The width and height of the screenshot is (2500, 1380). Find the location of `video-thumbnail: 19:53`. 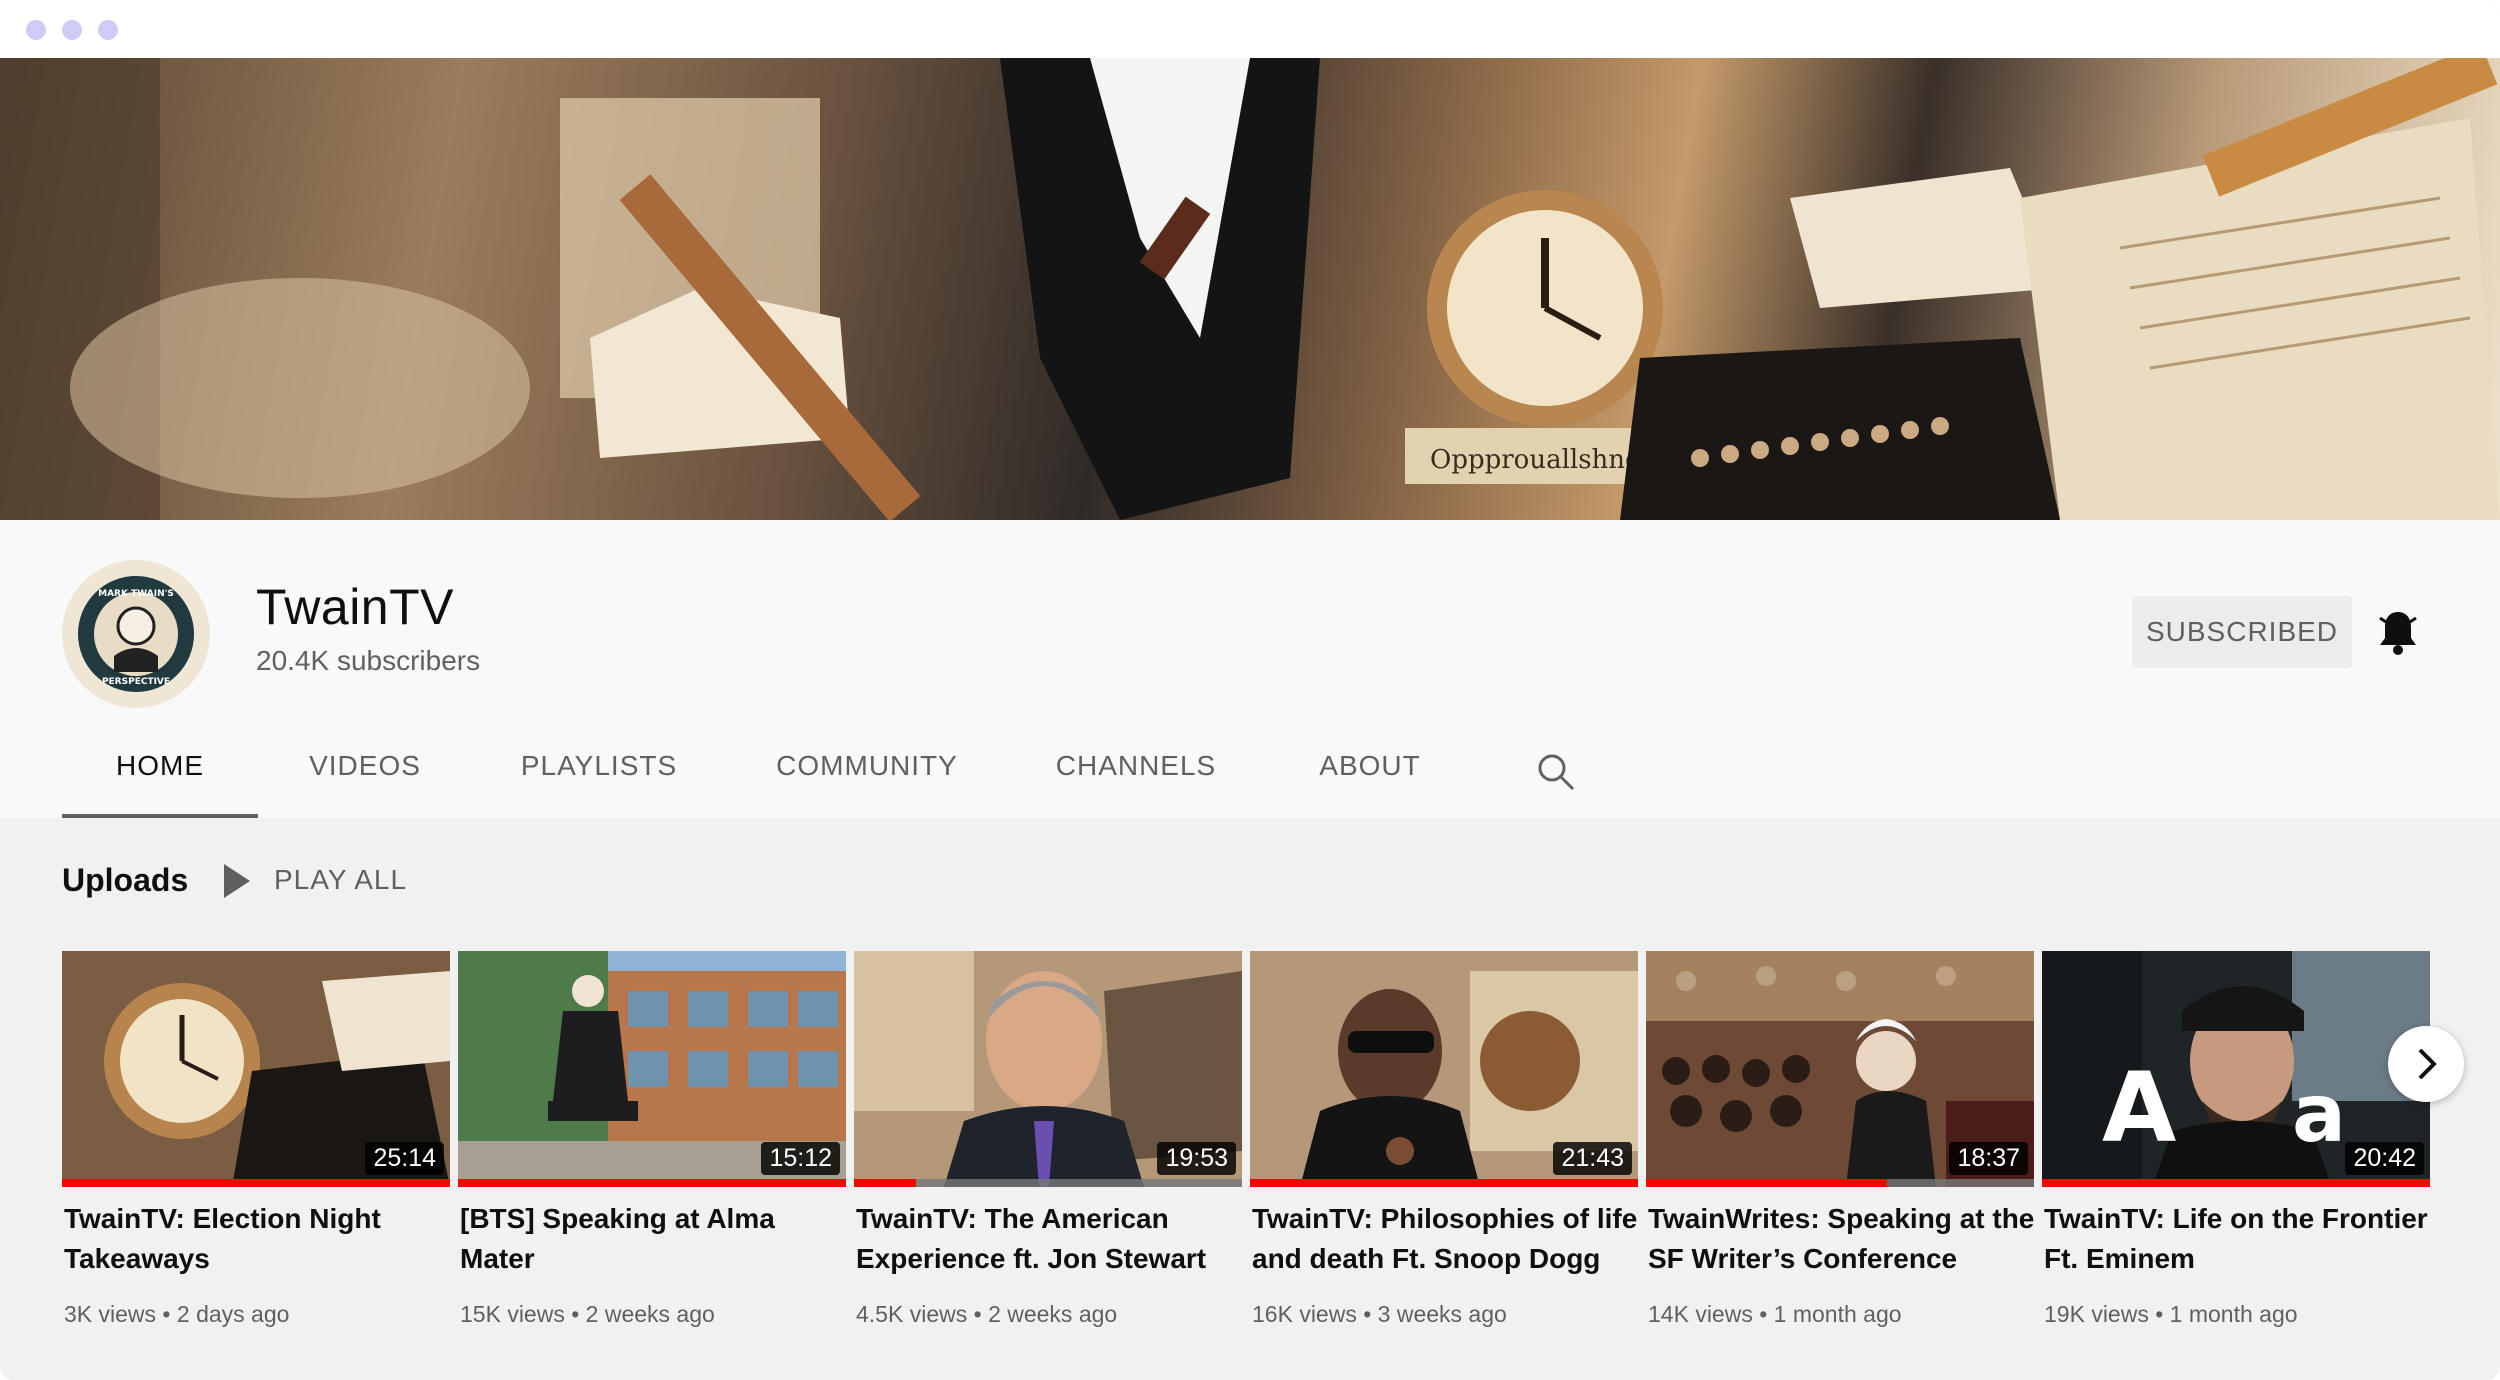

video-thumbnail: 19:53 is located at coordinates (1048, 1069).